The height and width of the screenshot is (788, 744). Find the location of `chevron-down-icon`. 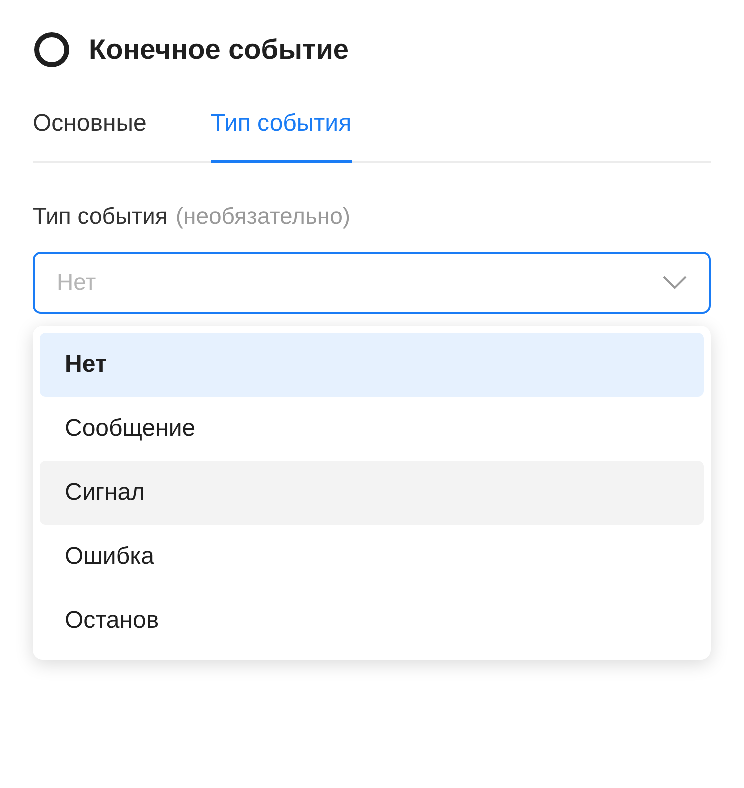

chevron-down-icon is located at coordinates (675, 283).